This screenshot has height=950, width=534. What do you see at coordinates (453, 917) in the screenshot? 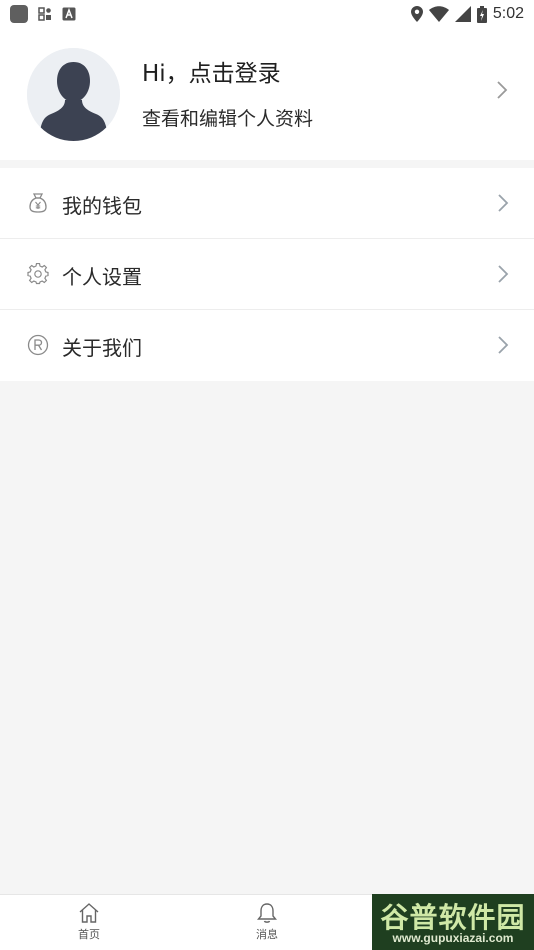
I see `watermark-title: 谷普软件园` at bounding box center [453, 917].